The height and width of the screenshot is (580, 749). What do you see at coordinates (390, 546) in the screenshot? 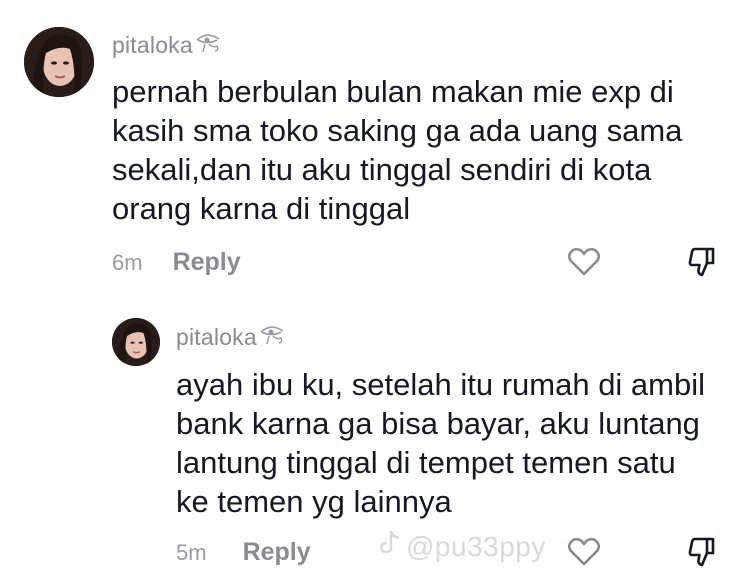
I see `tiktok-logo-icon` at bounding box center [390, 546].